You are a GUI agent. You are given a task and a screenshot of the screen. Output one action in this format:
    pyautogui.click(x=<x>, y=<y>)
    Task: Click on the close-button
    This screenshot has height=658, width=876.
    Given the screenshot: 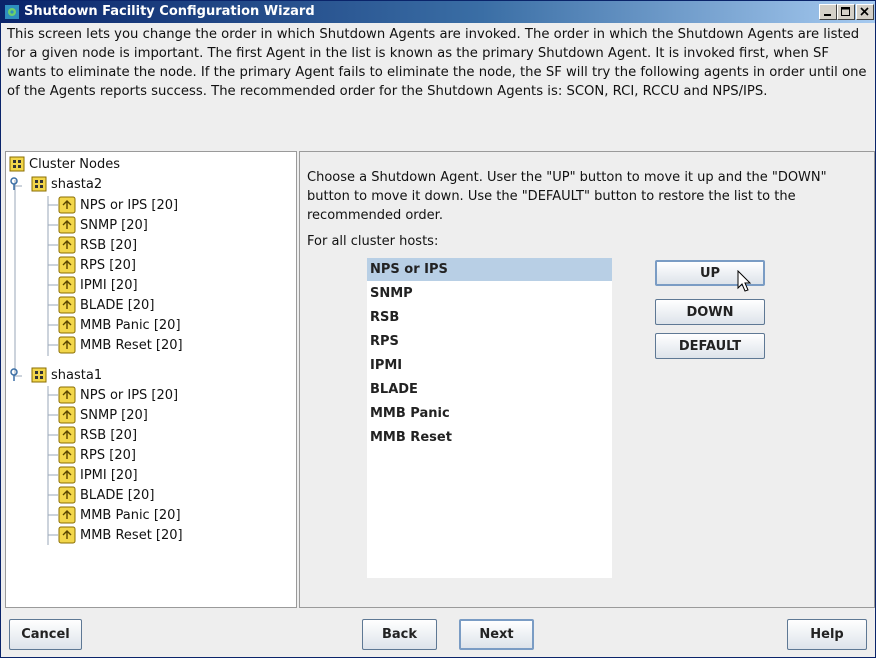 What is the action you would take?
    pyautogui.click(x=865, y=12)
    